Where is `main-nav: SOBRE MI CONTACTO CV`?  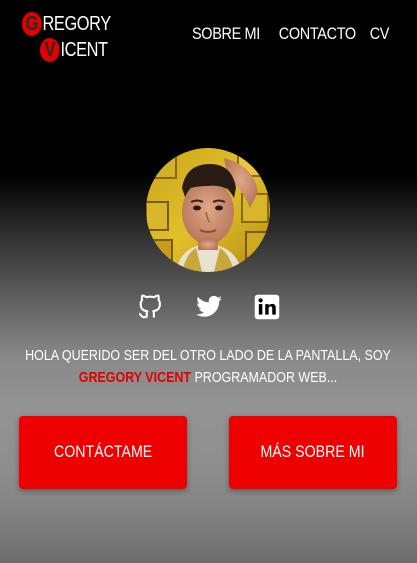
main-nav: SOBRE MI CONTACTO CV is located at coordinates (288, 34).